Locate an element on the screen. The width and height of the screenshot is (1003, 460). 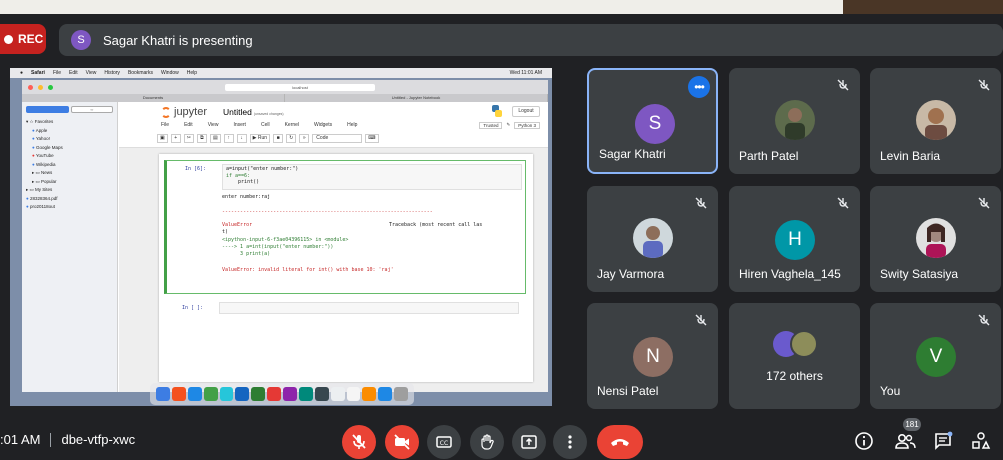
meeting-details-button is located at coordinates (864, 441).